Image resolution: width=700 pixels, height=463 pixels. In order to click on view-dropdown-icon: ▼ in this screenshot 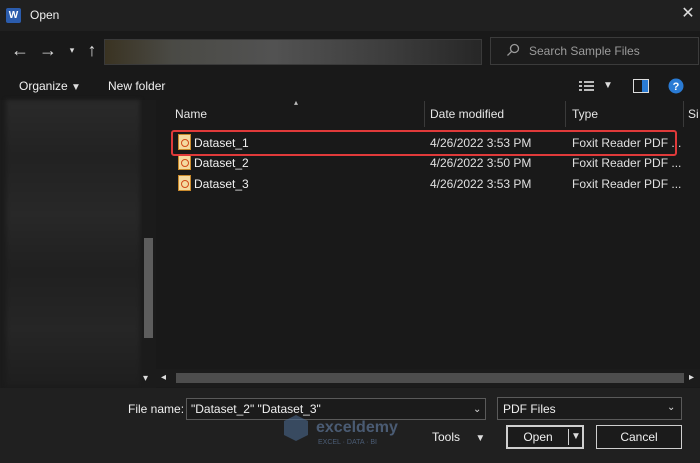, I will do `click(608, 85)`.